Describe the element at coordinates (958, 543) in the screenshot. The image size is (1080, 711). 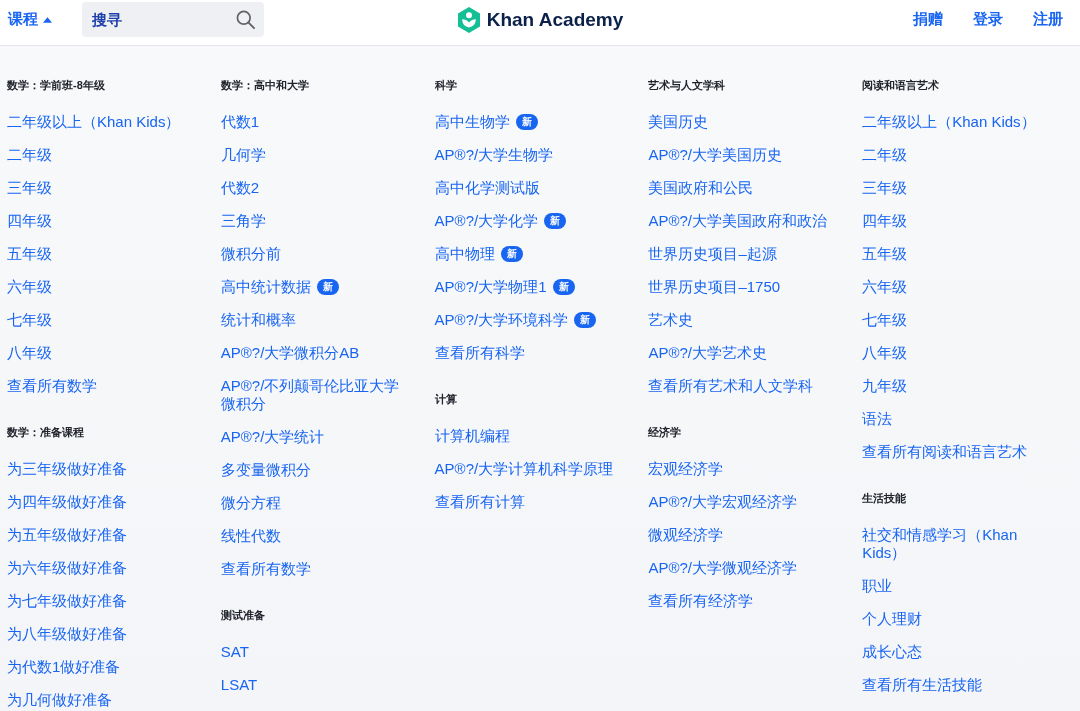
I see `course-link: 社交和情感学习（Khan Kids）` at that location.